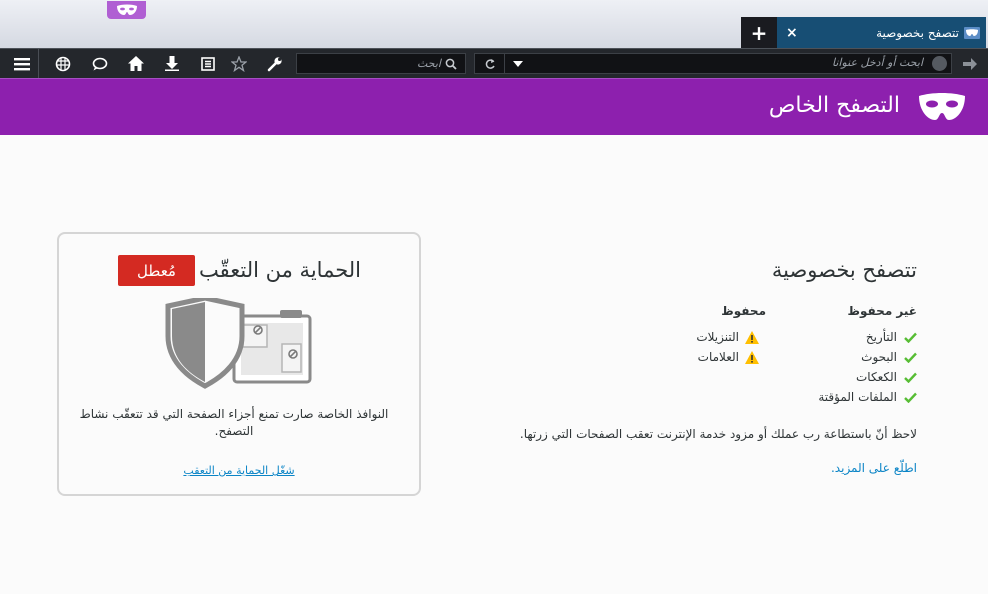  Describe the element at coordinates (713, 63) in the screenshot. I see `url-bar: ابحث أو أدخل عنوانا` at that location.